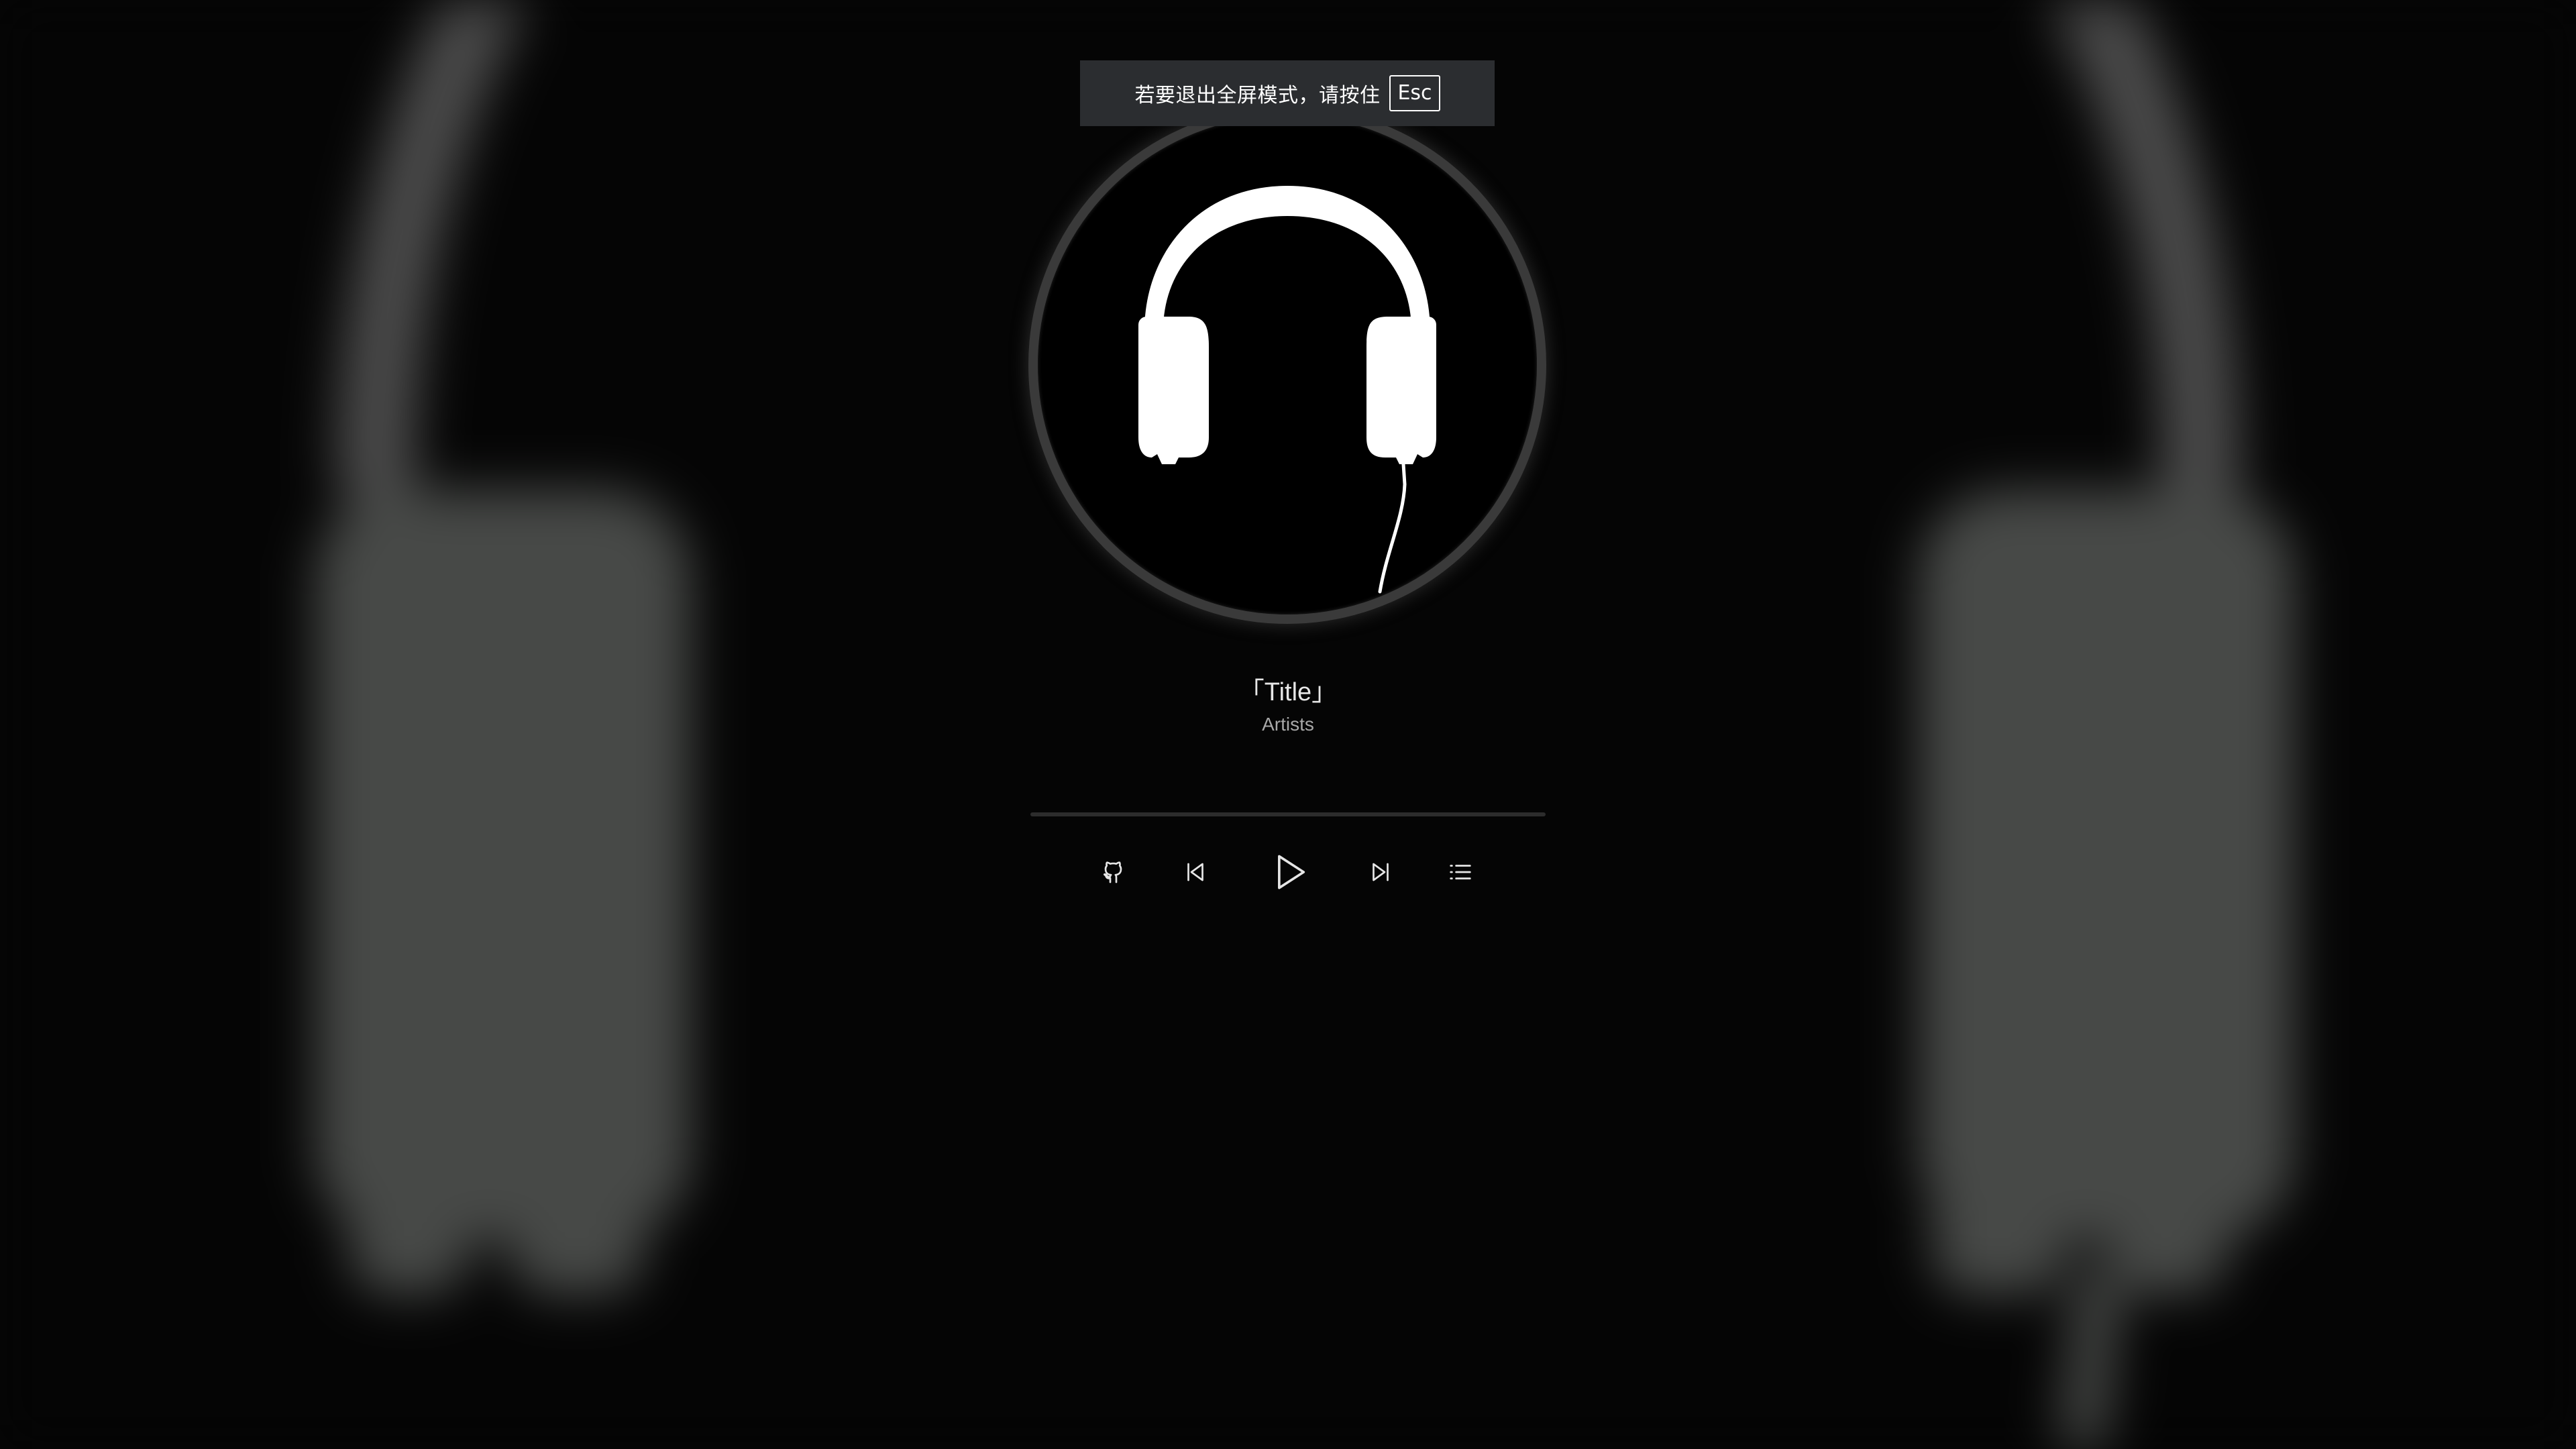 This screenshot has height=1449, width=2576. I want to click on play-icon, so click(1291, 872).